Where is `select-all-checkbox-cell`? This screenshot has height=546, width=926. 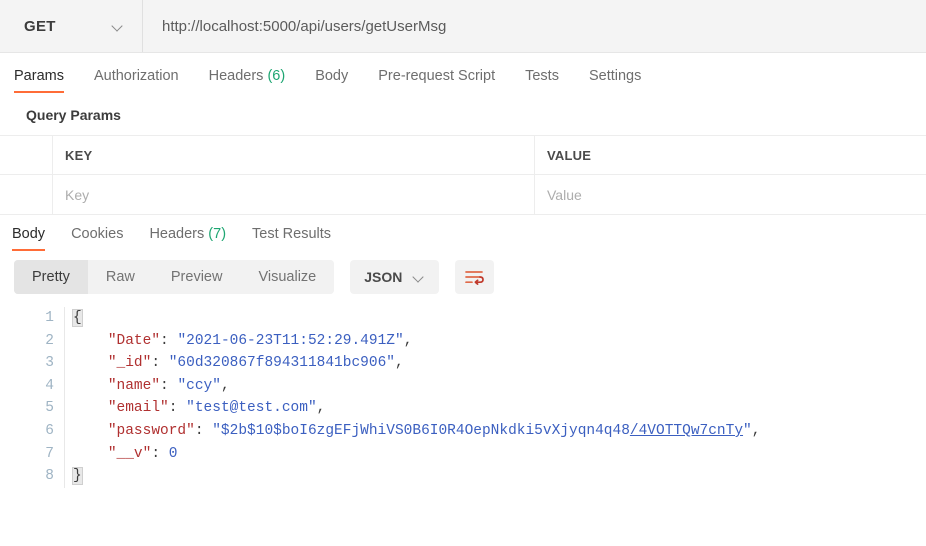 select-all-checkbox-cell is located at coordinates (26, 155).